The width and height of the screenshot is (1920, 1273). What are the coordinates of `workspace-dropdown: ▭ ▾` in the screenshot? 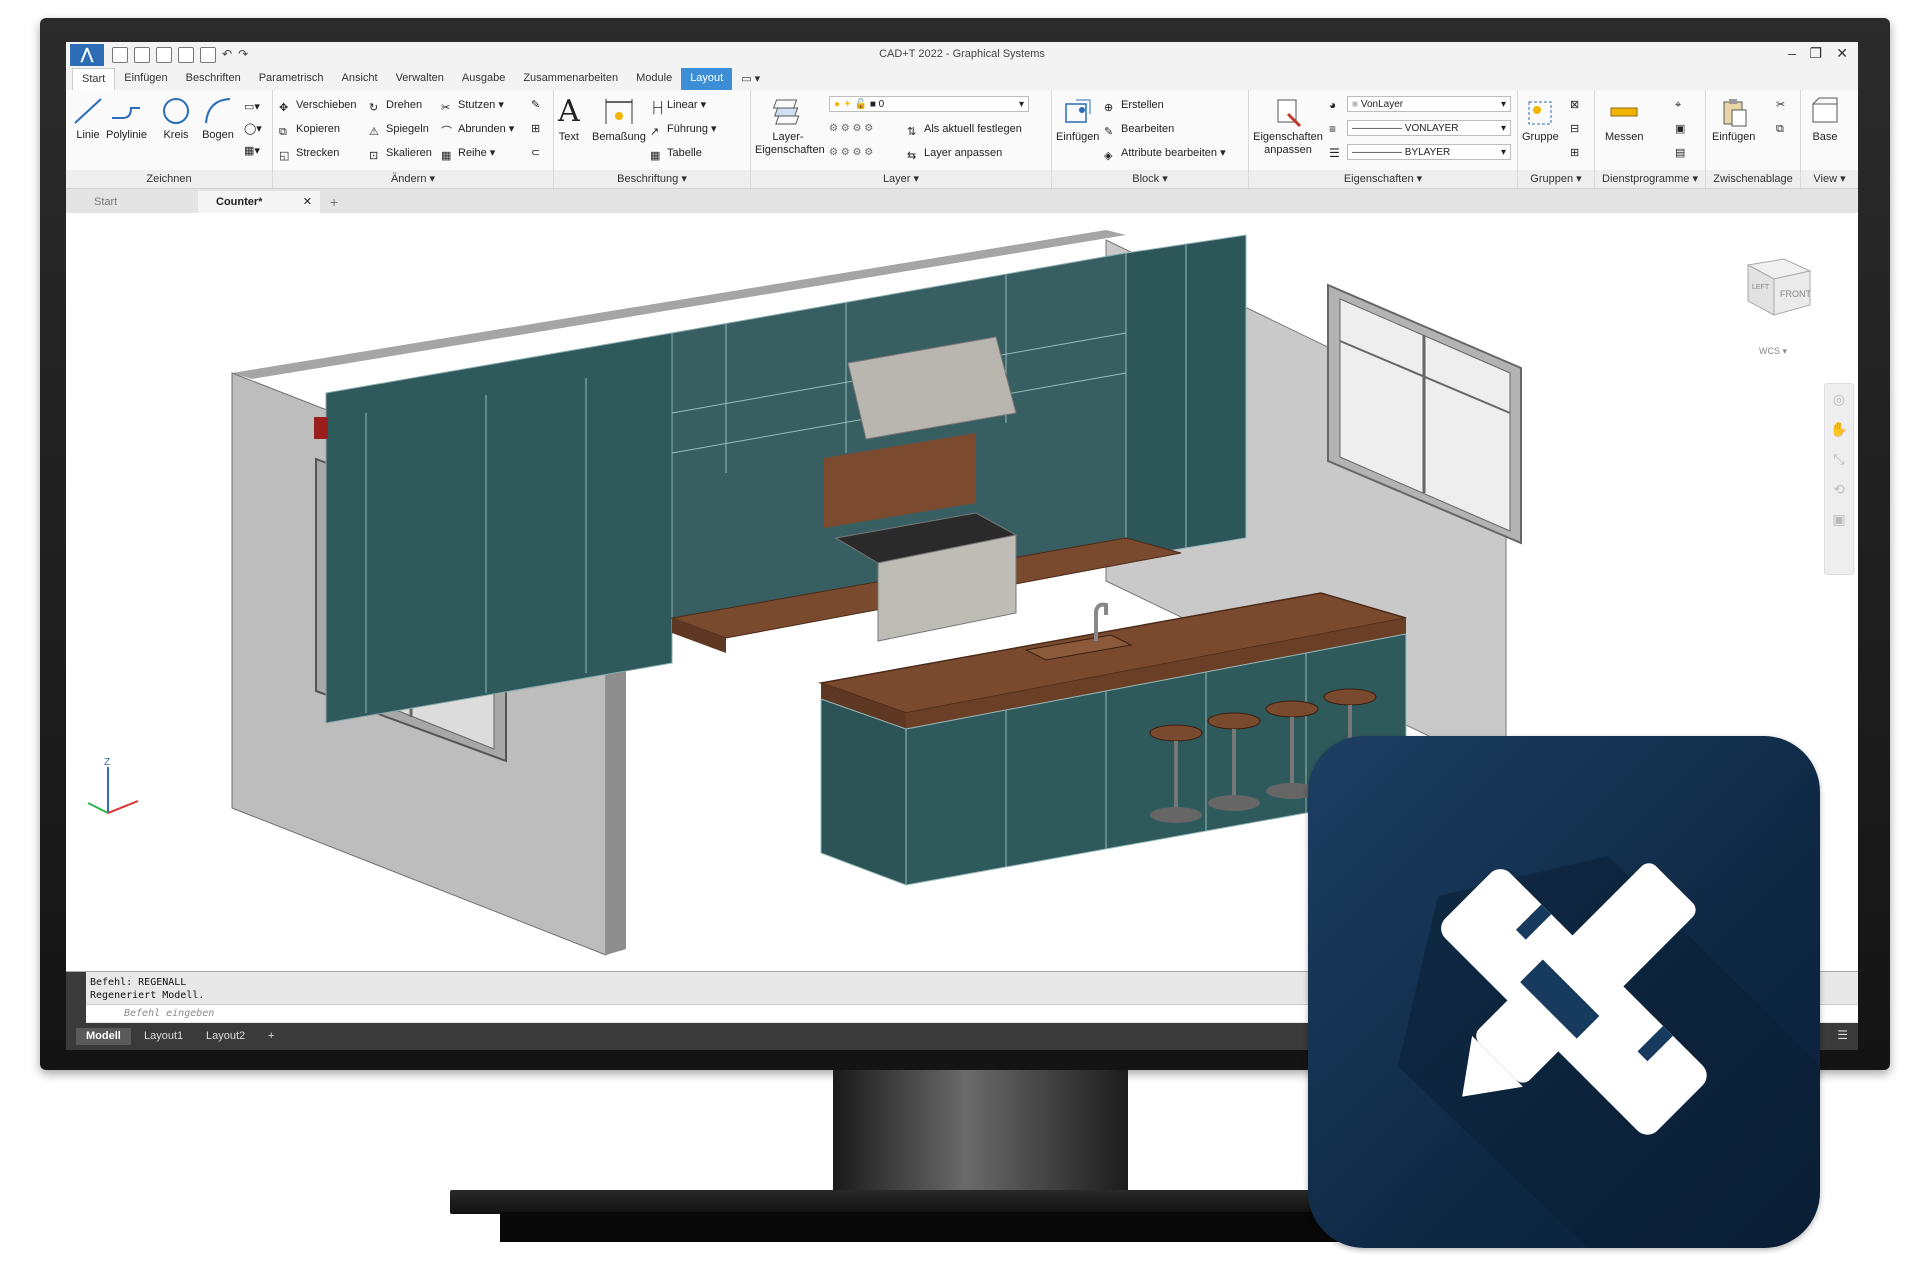 It's located at (750, 79).